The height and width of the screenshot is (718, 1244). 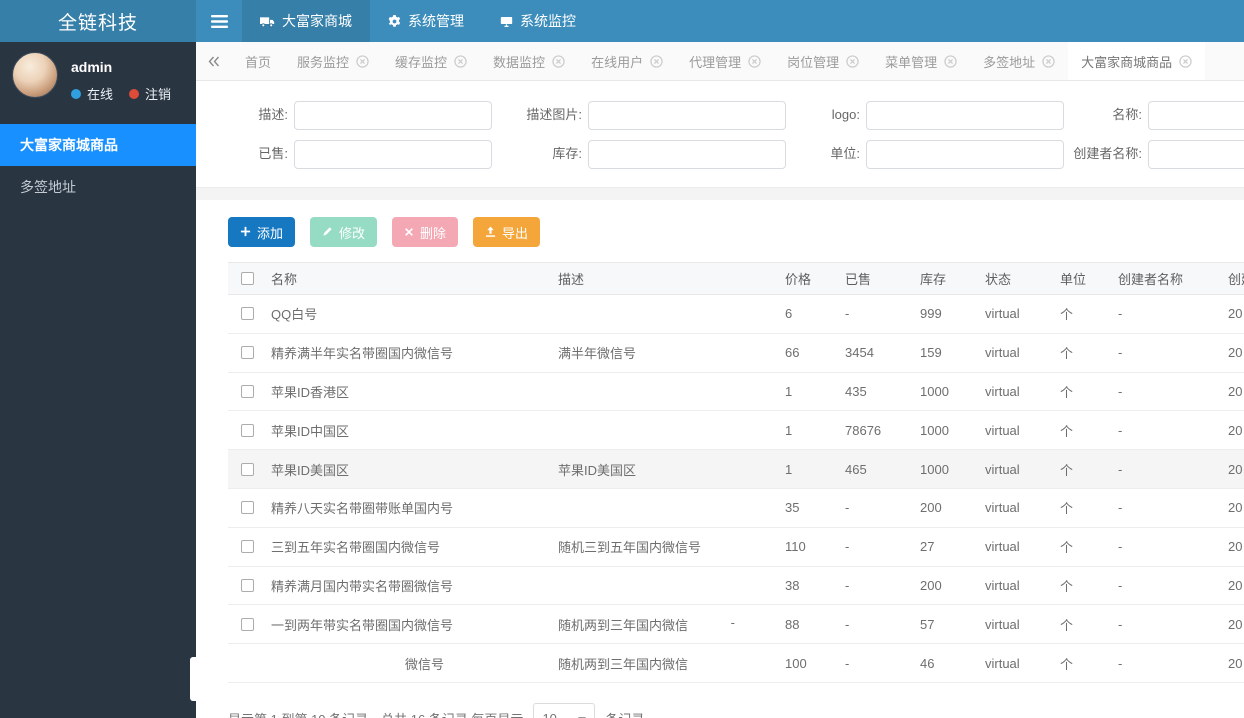 I want to click on table-row: QQ白号 6 - 999 virtual 个 - 20, so click(x=736, y=314).